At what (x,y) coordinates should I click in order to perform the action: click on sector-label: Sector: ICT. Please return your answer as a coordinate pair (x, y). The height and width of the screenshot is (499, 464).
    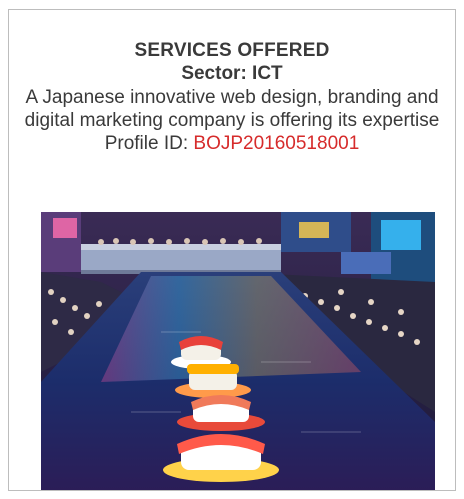
    Looking at the image, I should click on (232, 73).